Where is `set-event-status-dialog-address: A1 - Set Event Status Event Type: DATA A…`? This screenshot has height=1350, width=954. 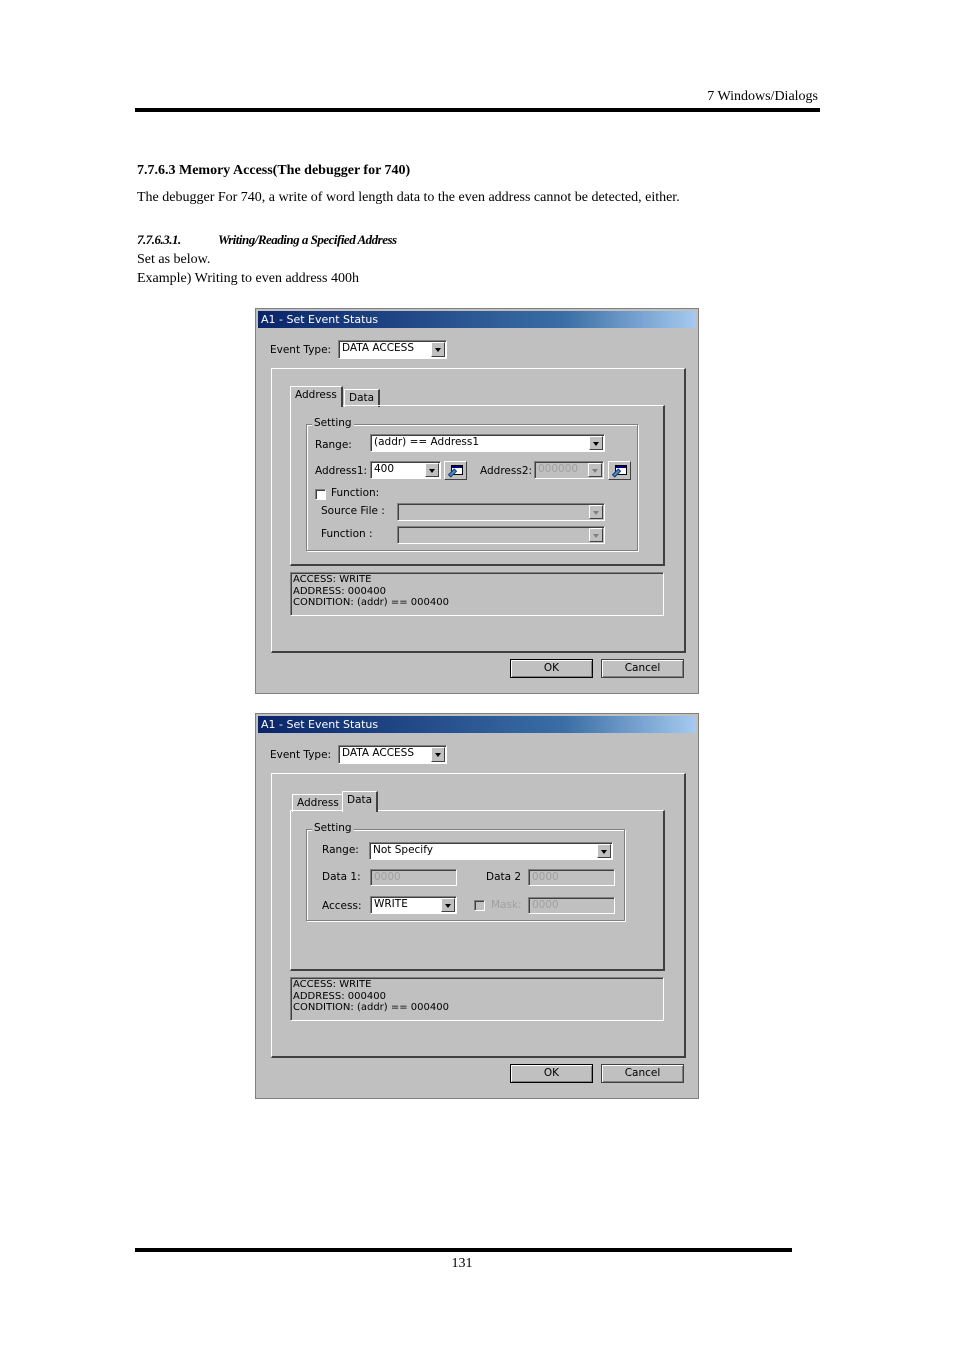
set-event-status-dialog-address: A1 - Set Event Status Event Type: DATA A… is located at coordinates (477, 501).